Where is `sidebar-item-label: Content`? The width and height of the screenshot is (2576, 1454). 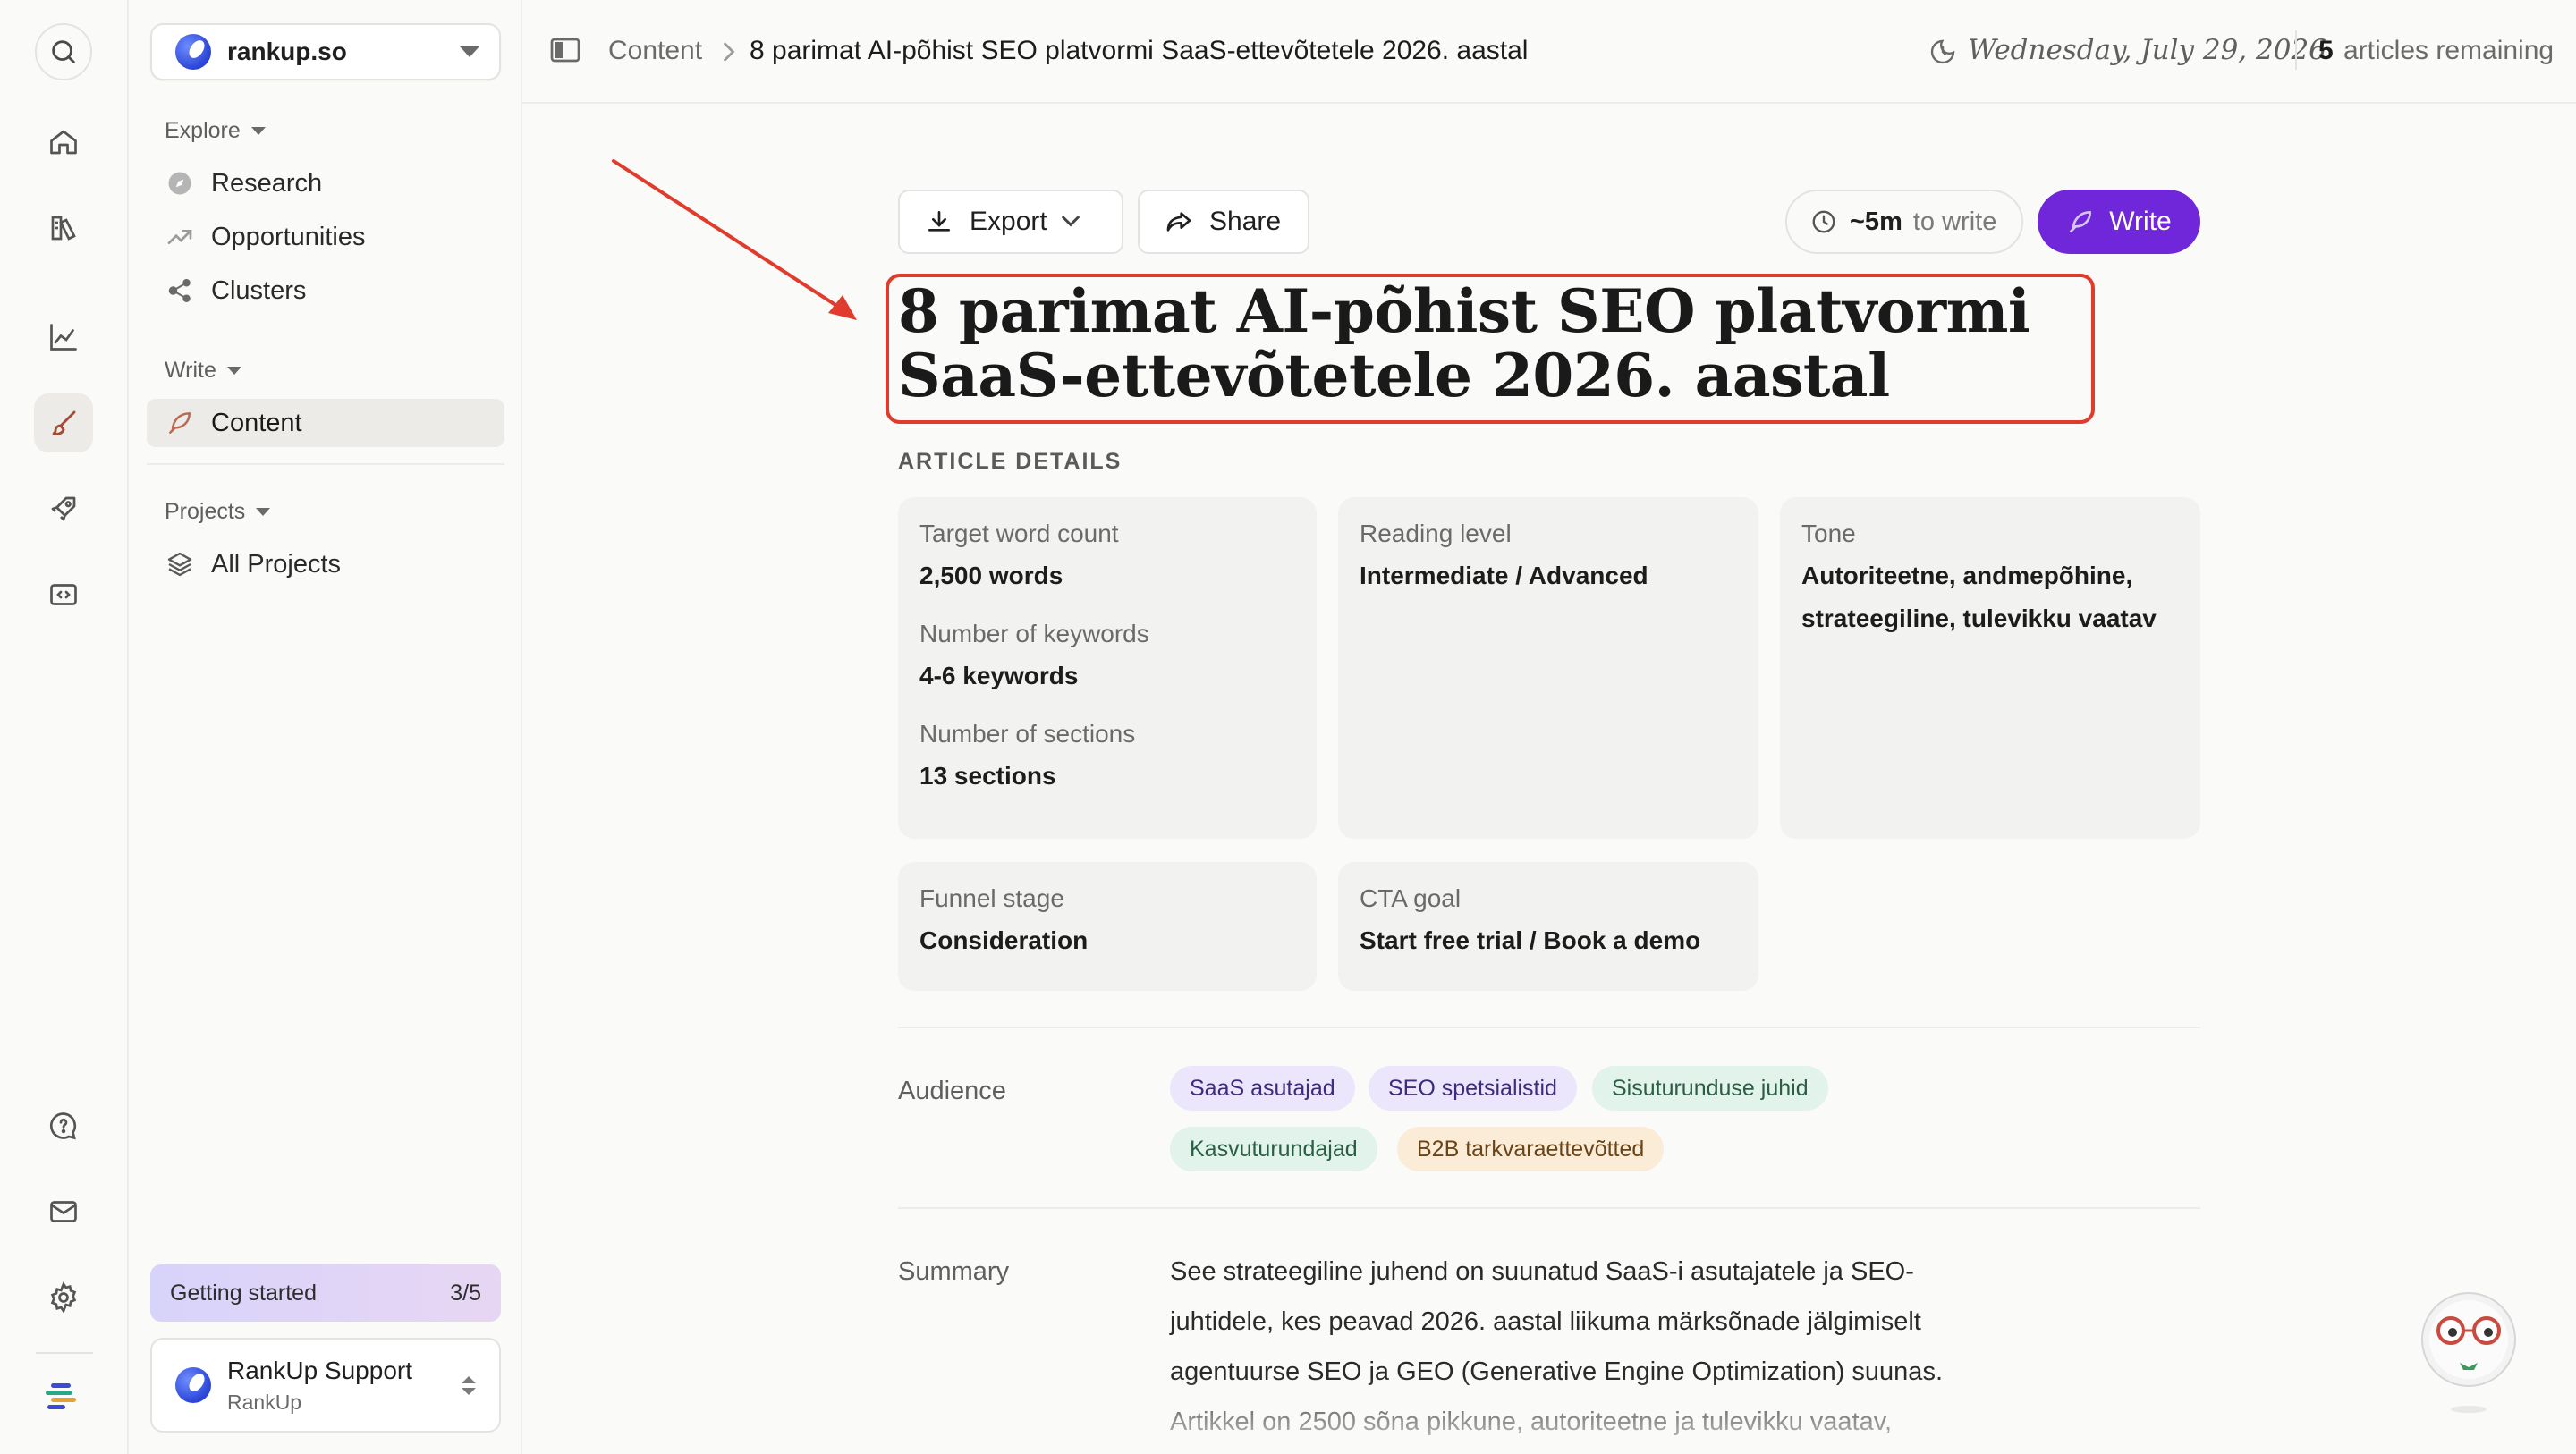 sidebar-item-label: Content is located at coordinates (256, 422).